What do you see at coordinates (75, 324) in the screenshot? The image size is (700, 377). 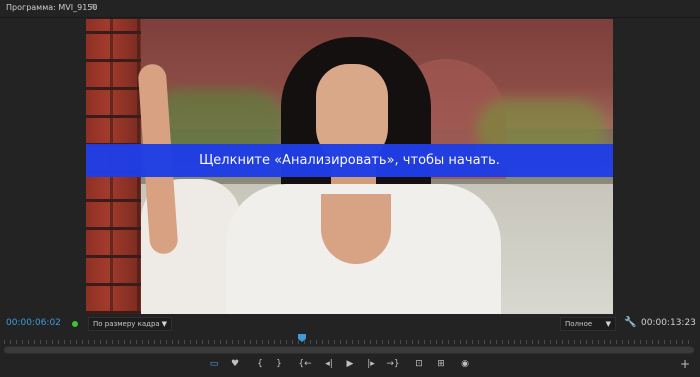 I see `status-dot` at bounding box center [75, 324].